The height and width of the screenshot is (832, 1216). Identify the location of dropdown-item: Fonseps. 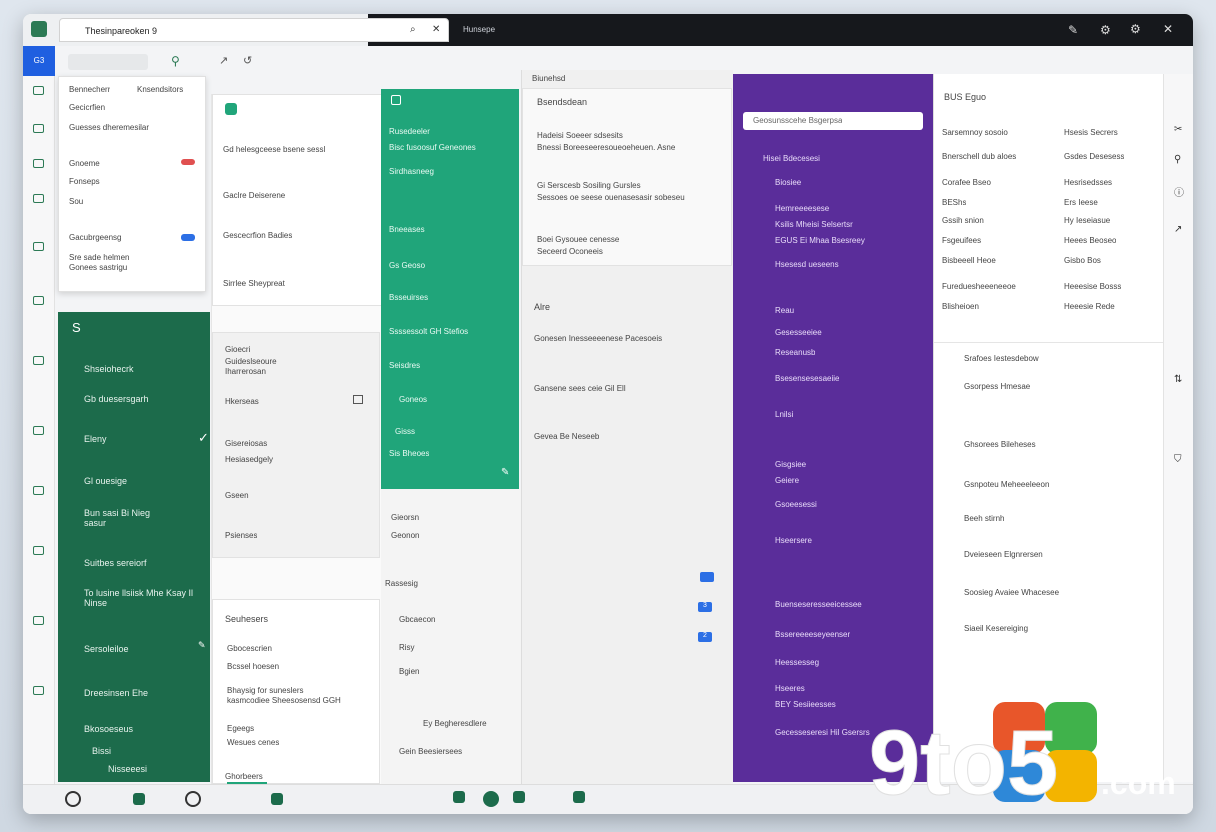
(84, 182).